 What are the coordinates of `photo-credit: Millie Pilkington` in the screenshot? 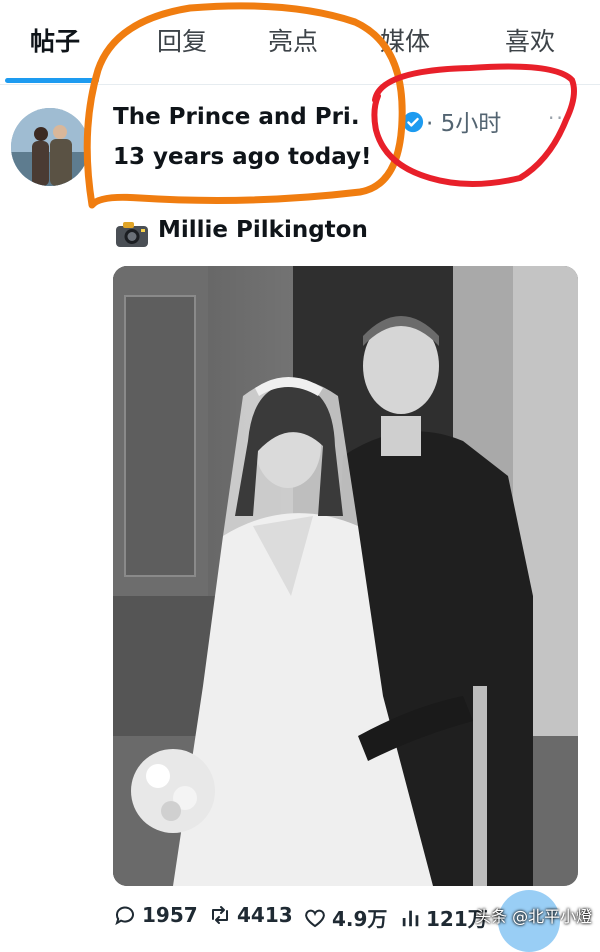 It's located at (263, 230).